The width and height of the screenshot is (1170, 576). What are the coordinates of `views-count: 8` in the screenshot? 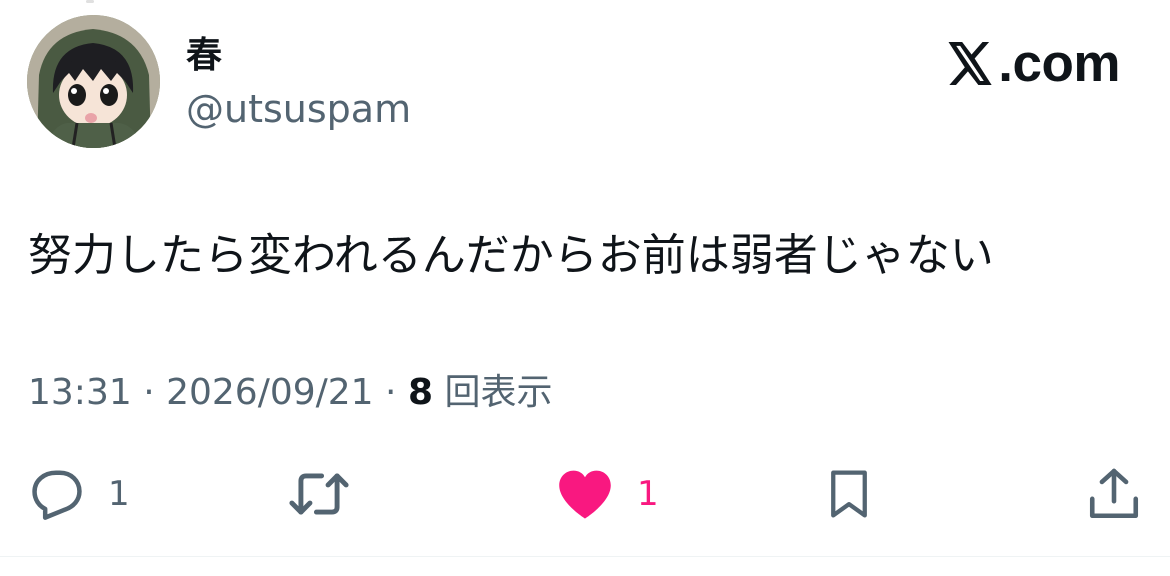 It's located at (420, 392).